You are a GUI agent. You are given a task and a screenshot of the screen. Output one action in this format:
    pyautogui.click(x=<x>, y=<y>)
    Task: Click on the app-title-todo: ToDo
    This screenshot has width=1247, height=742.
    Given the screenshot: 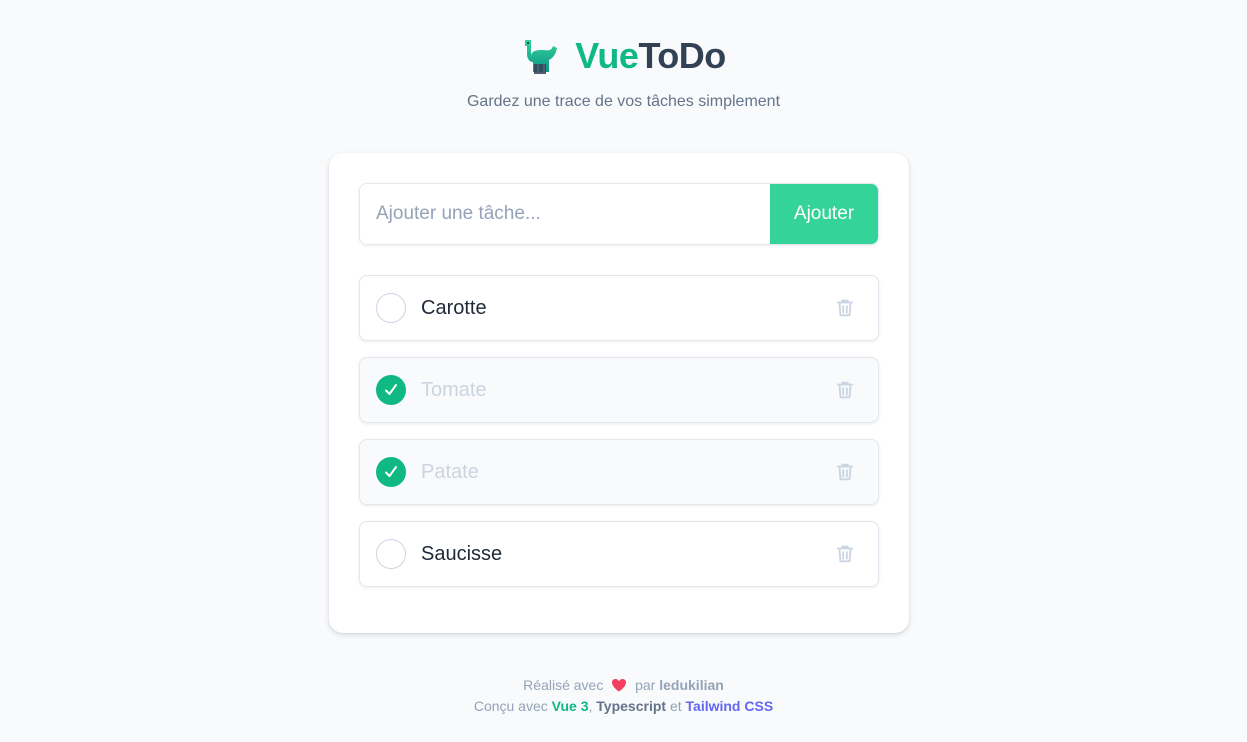 What is the action you would take?
    pyautogui.click(x=682, y=55)
    